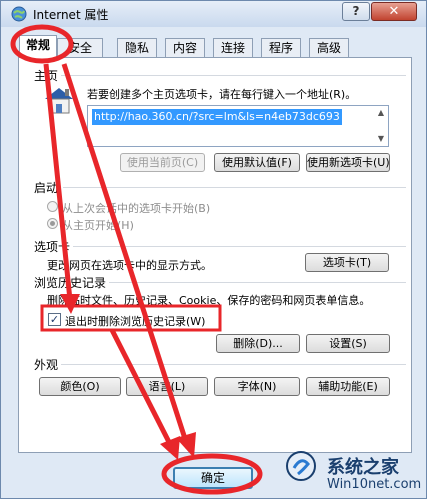 The height and width of the screenshot is (499, 427). Describe the element at coordinates (239, 246) in the screenshot. I see `tabs-divider` at that location.